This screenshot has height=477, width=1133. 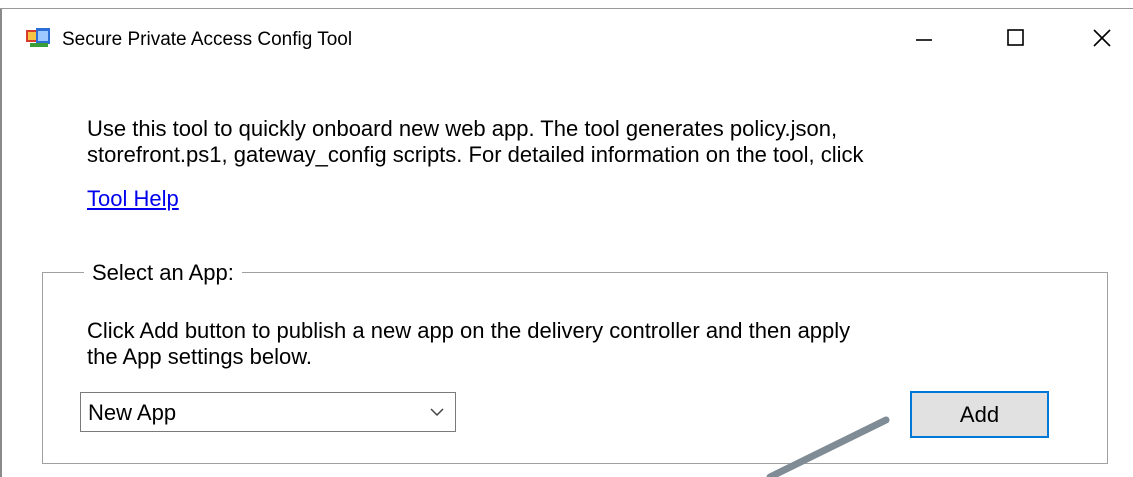 I want to click on add-button-label: Add, so click(x=979, y=414).